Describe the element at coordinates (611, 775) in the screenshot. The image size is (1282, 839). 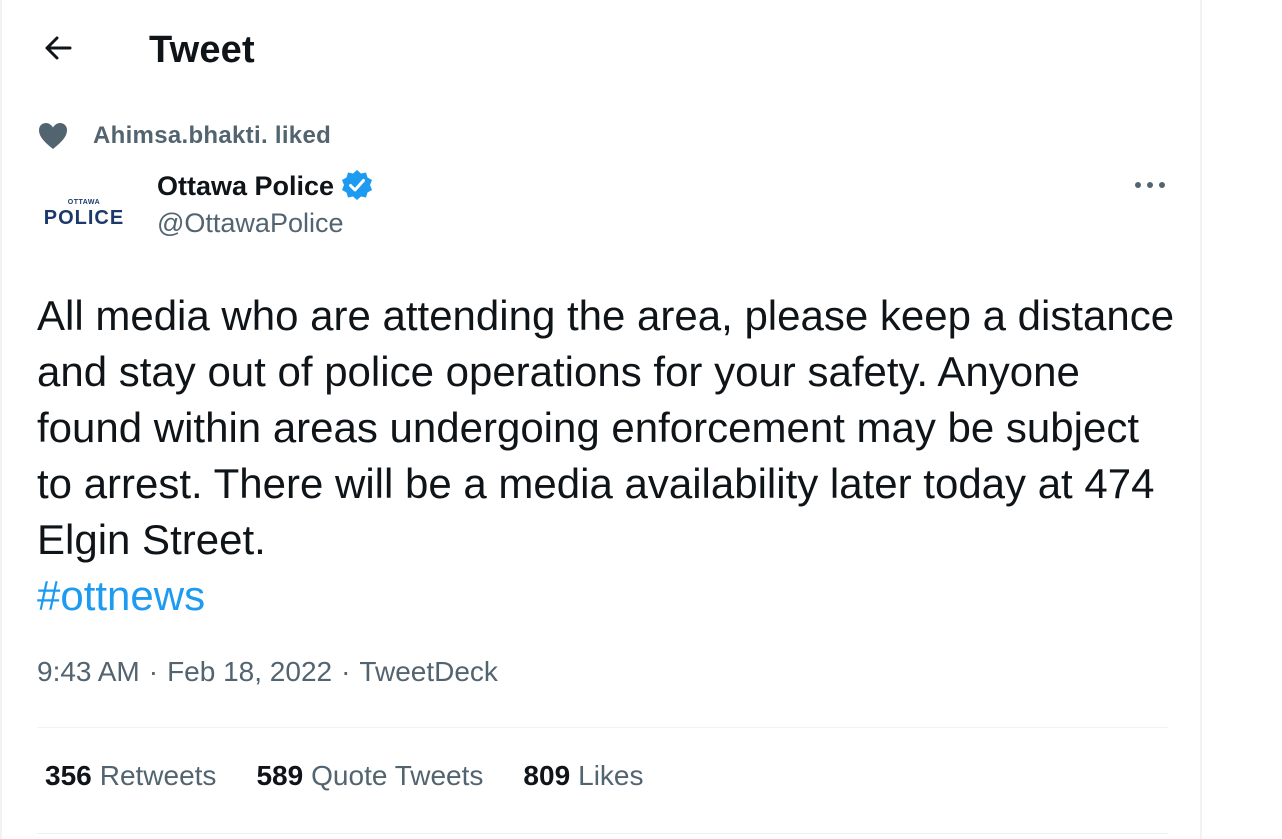
I see `likes-label: Likes` at that location.